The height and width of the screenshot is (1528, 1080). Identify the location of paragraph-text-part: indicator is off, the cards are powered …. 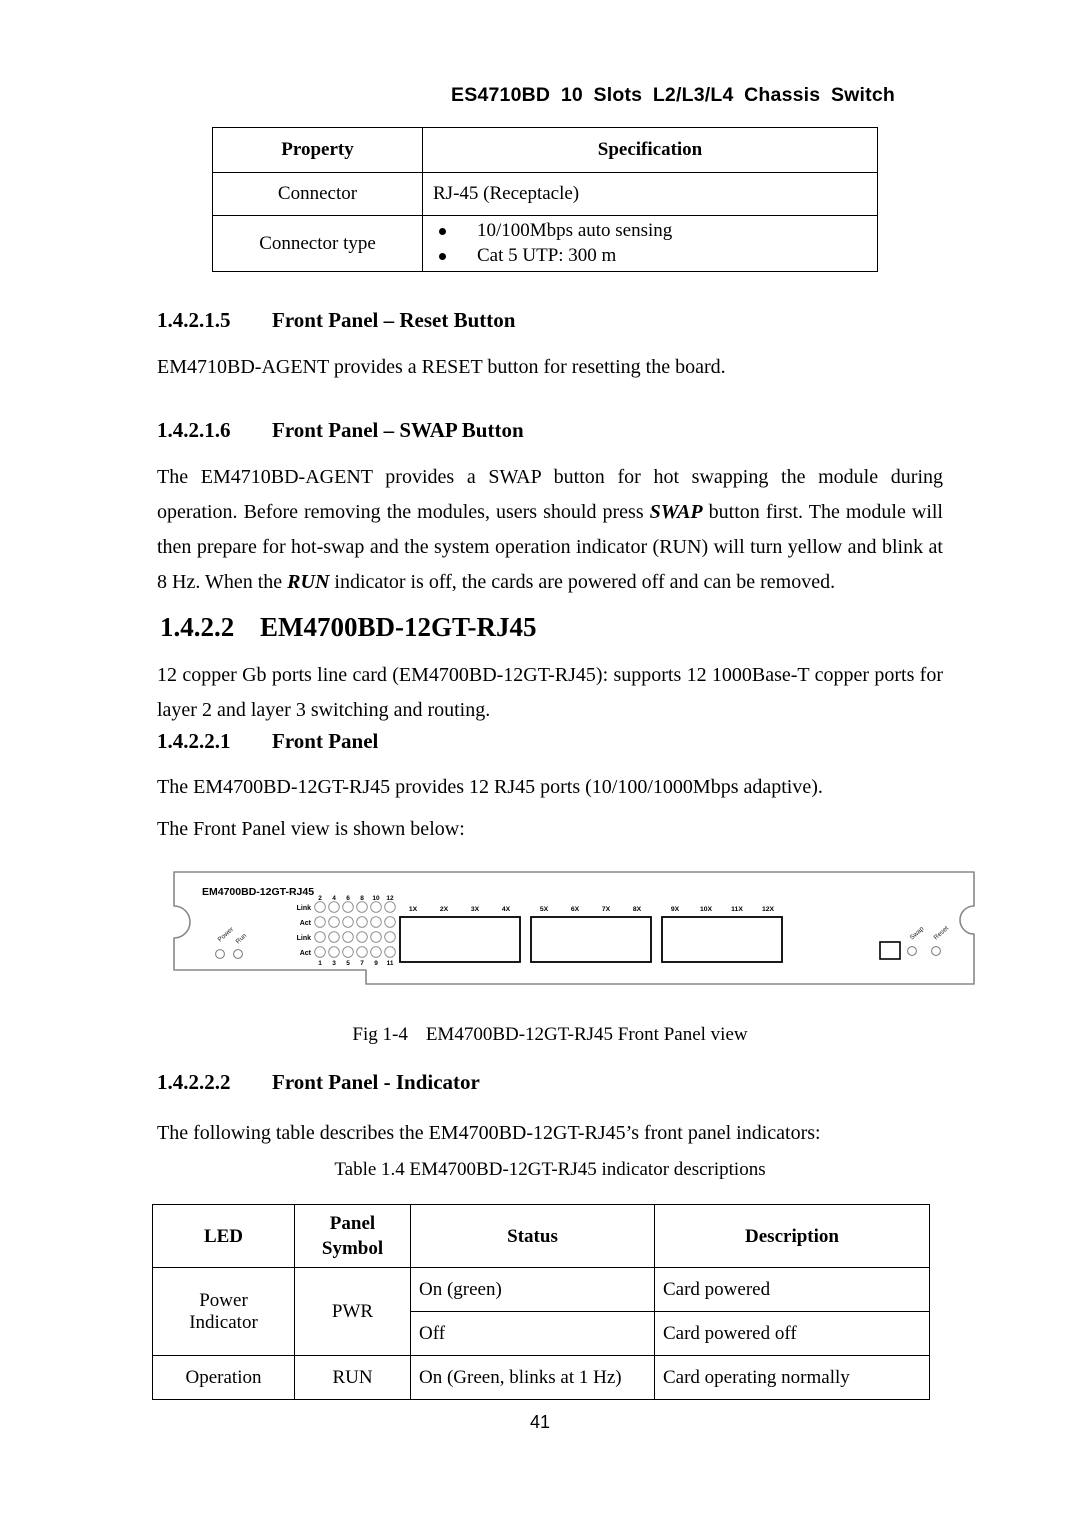
(582, 582).